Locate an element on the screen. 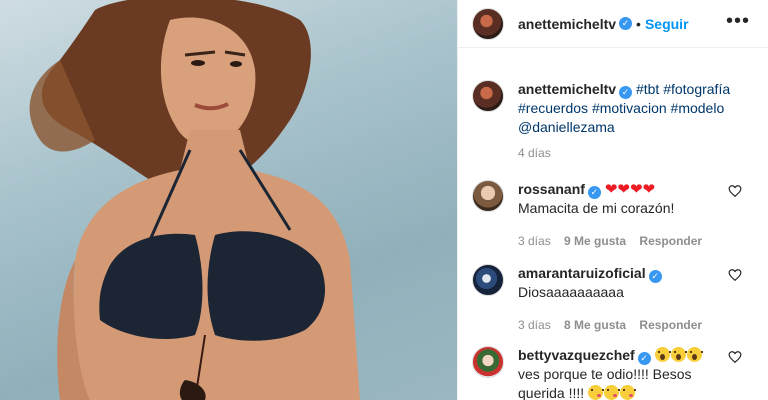 This screenshot has width=768, height=400. hashtag-link: #tbt is located at coordinates (647, 89).